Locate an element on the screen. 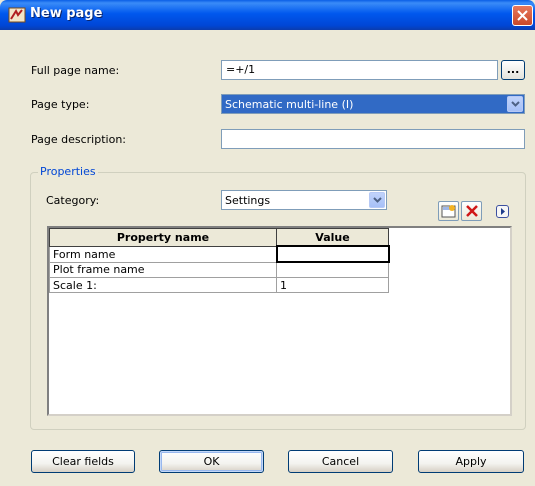  property-name-cell: Form name is located at coordinates (163, 254).